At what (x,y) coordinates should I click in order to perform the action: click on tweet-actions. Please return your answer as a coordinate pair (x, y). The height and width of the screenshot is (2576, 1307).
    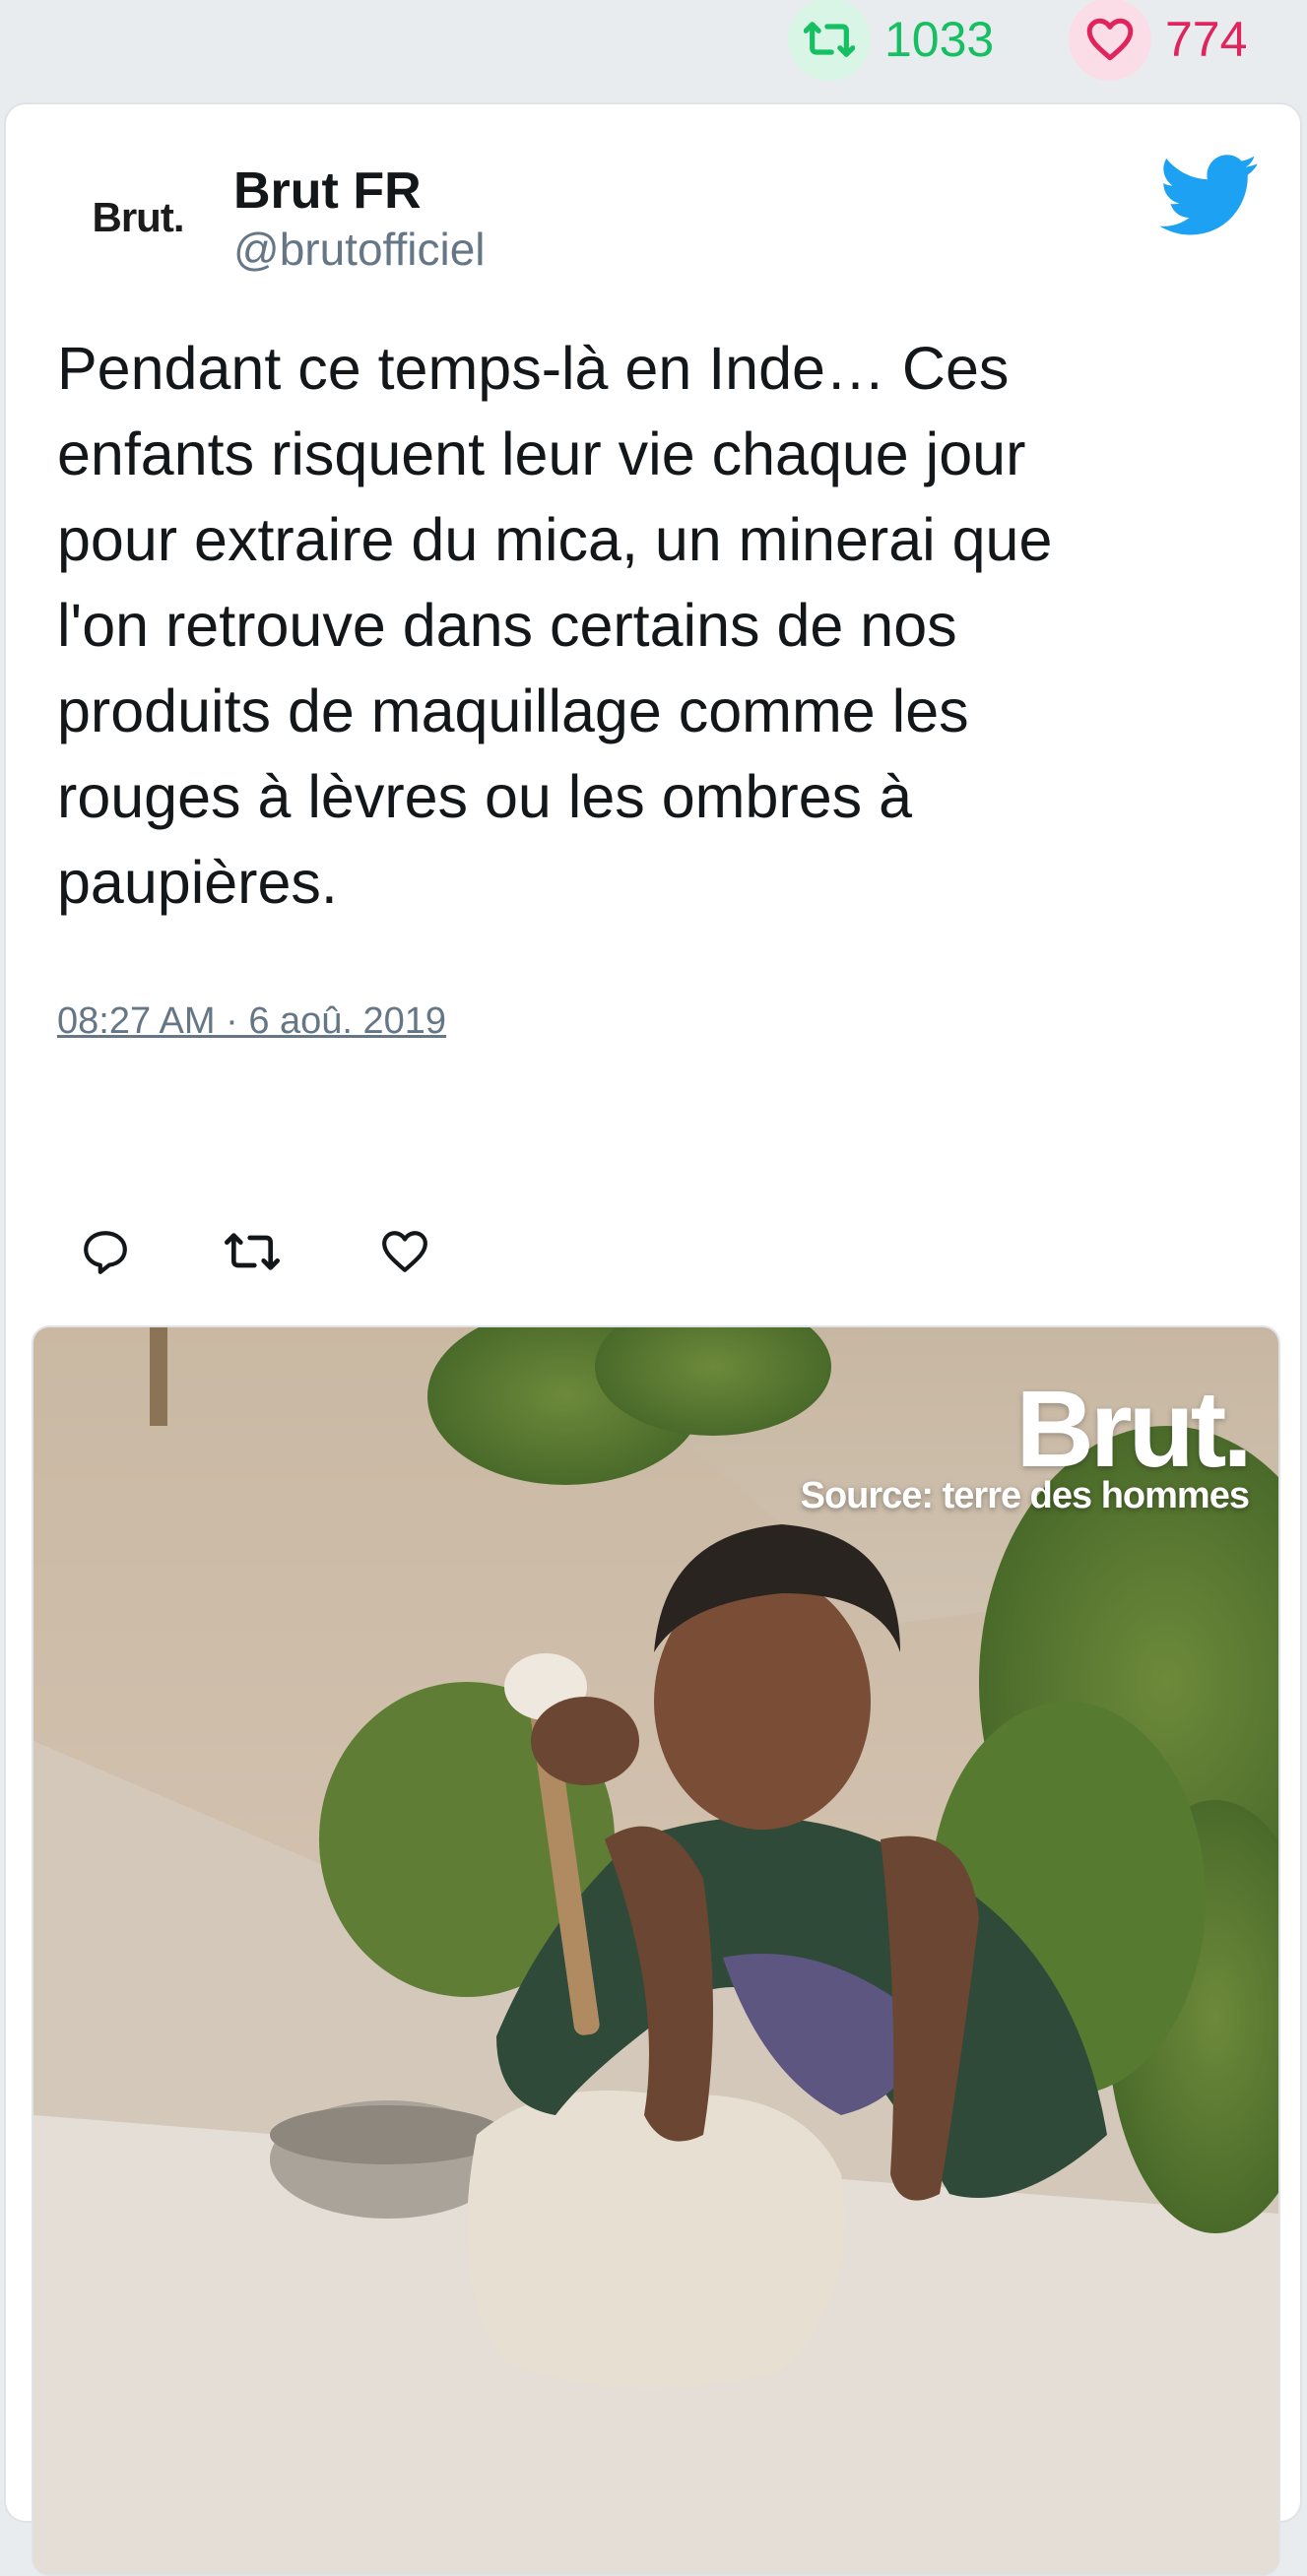
    Looking at the image, I should click on (262, 1251).